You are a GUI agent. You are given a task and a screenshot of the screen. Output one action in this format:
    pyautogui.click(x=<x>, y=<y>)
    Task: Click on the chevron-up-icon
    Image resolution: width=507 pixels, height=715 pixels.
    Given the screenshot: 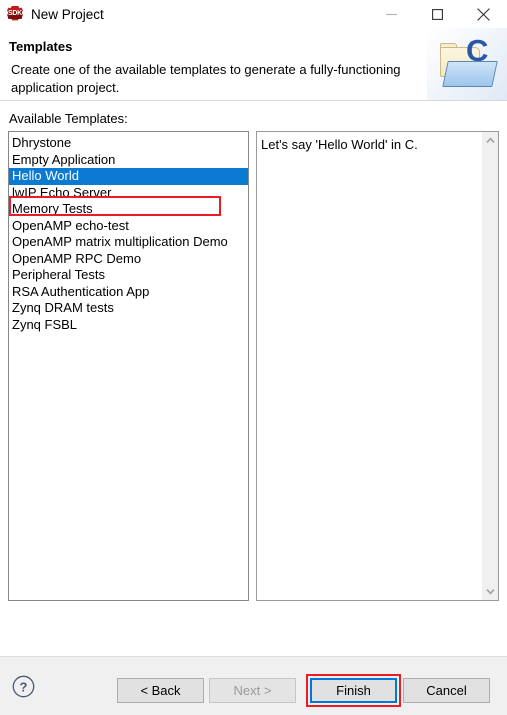 What is the action you would take?
    pyautogui.click(x=490, y=140)
    